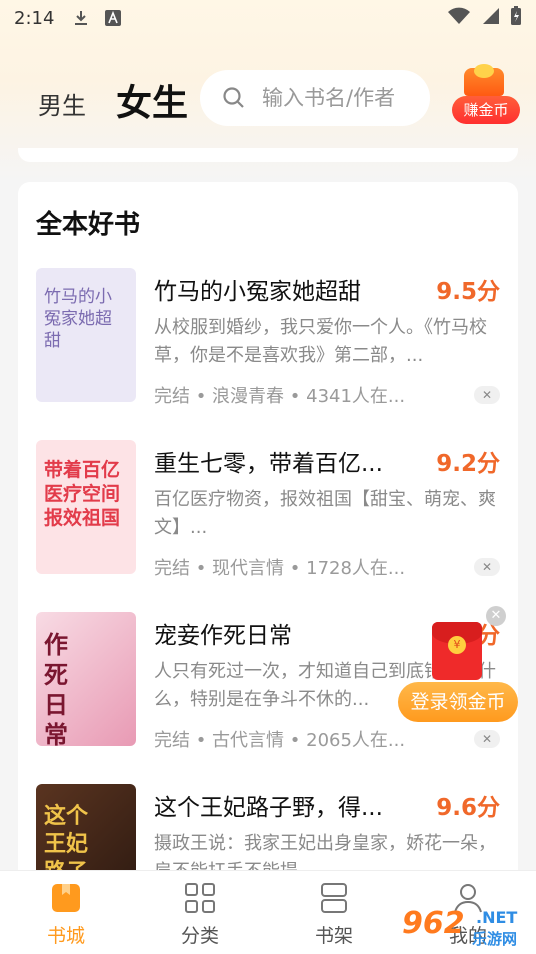 This screenshot has width=536, height=954. What do you see at coordinates (468, 292) in the screenshot?
I see `book-score: 9.5分` at bounding box center [468, 292].